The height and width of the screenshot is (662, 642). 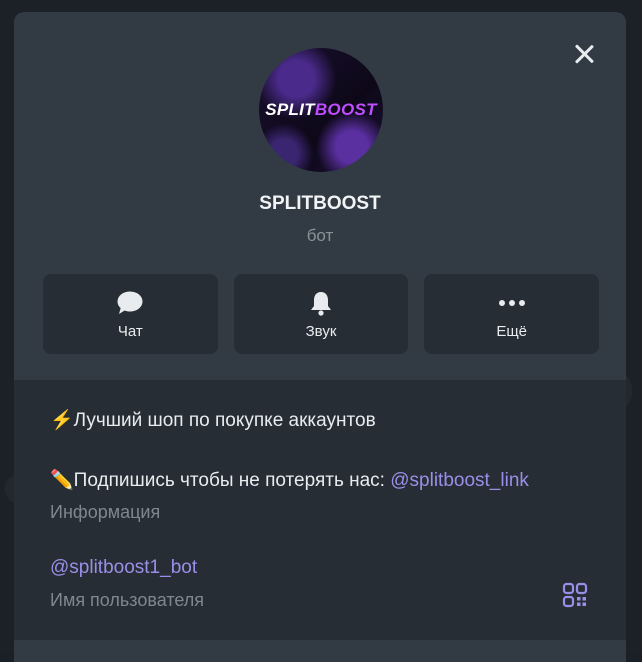 What do you see at coordinates (321, 331) in the screenshot?
I see `sound-button-label: Звук` at bounding box center [321, 331].